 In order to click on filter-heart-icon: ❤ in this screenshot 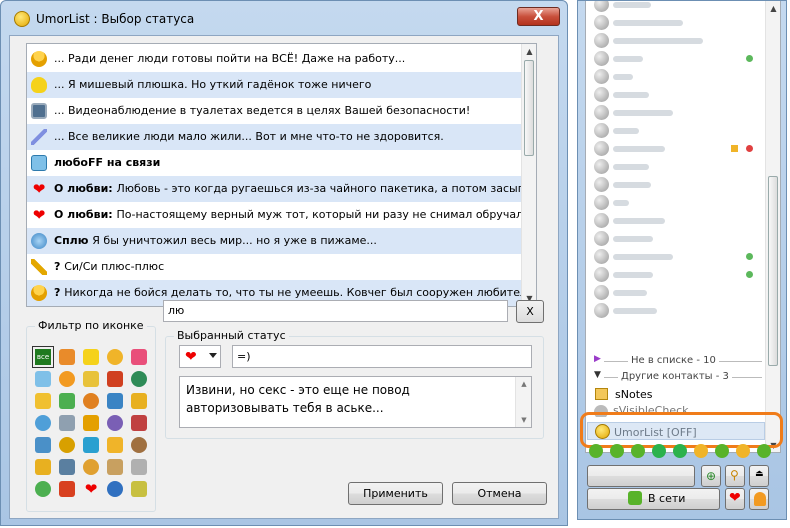, I will do `click(91, 489)`.